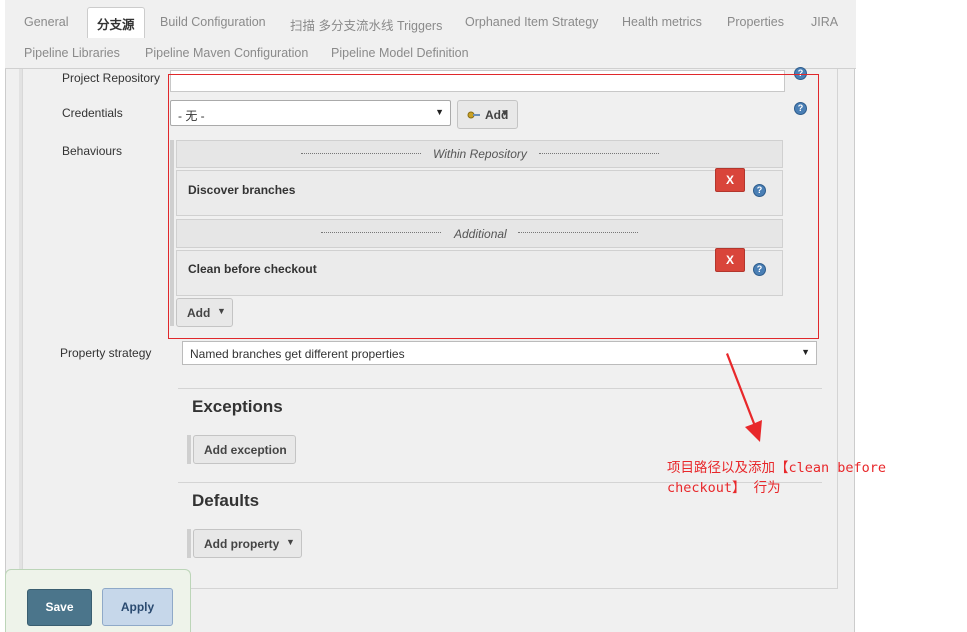 The height and width of the screenshot is (632, 967). Describe the element at coordinates (21, 329) in the screenshot. I see `panel-left-bar` at that location.